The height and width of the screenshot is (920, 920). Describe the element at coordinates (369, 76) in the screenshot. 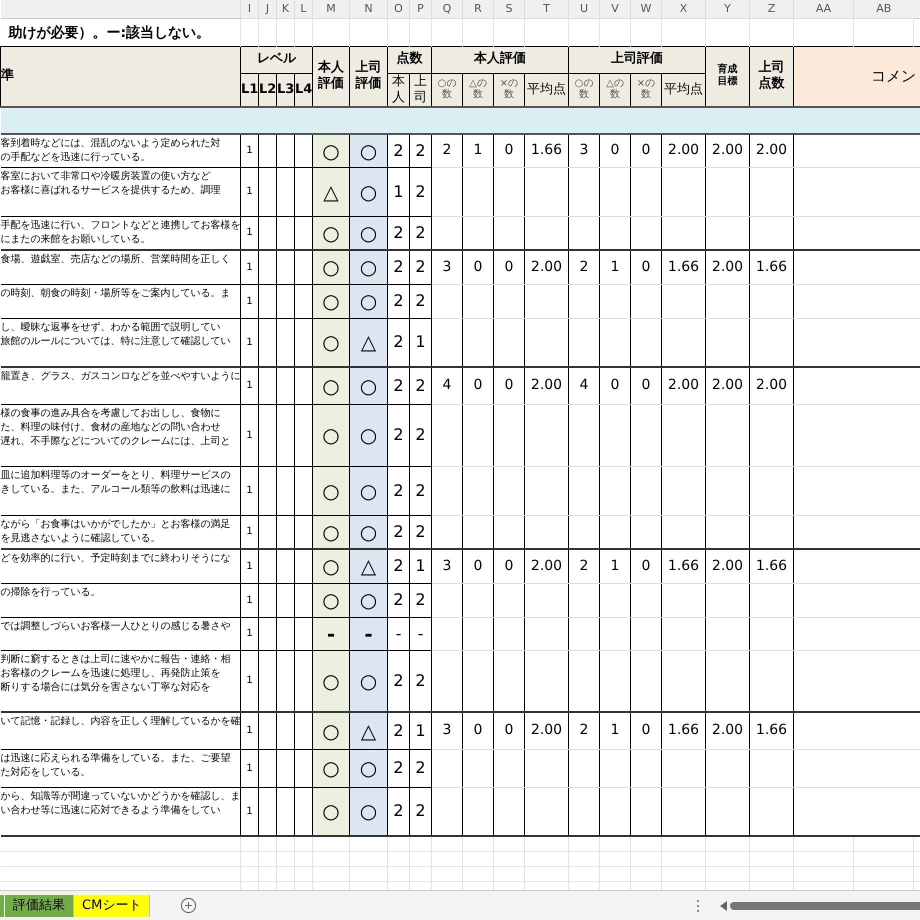

I see `header-cell: 上司 評価` at that location.